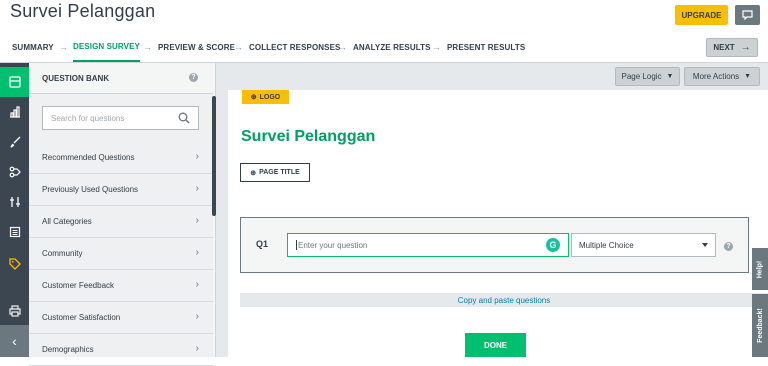 This screenshot has width=768, height=366. I want to click on text-caret, so click(296, 245).